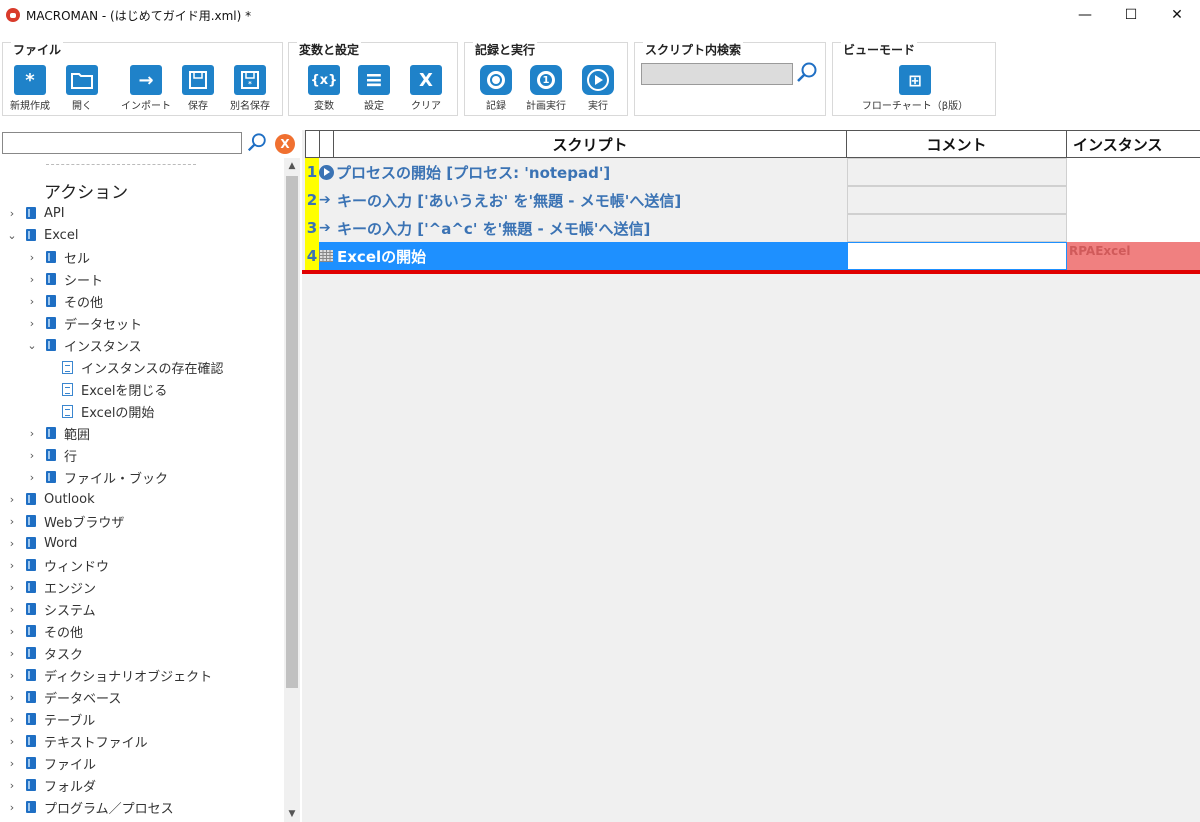 This screenshot has width=1200, height=822. I want to click on tree-item: › Word, so click(42, 543).